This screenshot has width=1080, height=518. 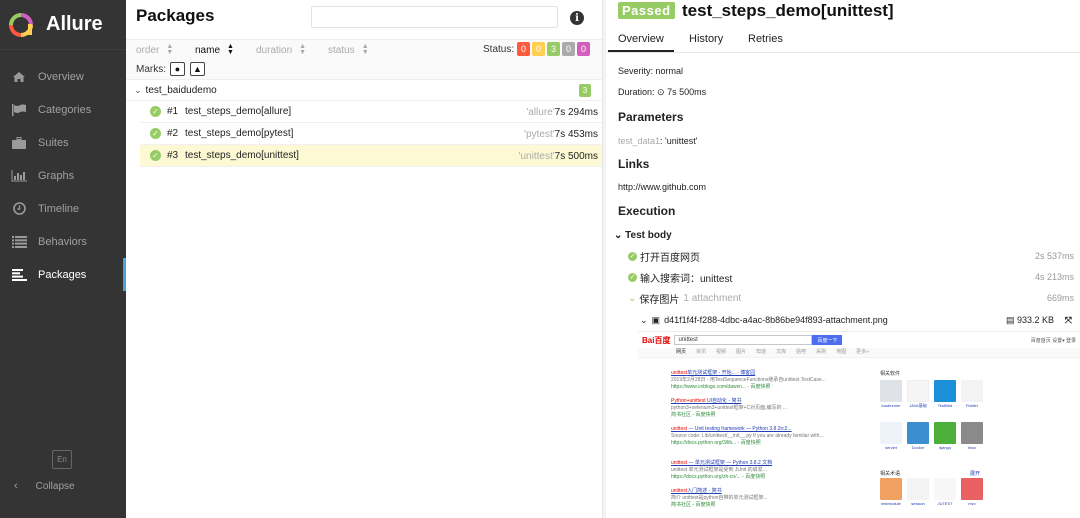 I want to click on status-broken-toggle: 0, so click(x=538, y=49).